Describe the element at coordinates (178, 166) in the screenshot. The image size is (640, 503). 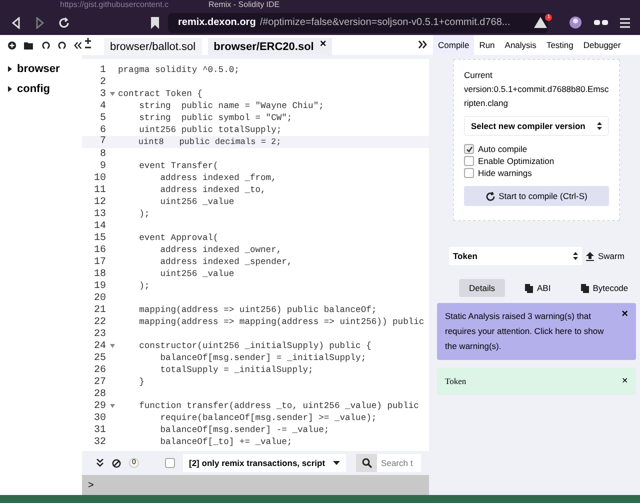
I see `code-line: event Transfer(` at that location.